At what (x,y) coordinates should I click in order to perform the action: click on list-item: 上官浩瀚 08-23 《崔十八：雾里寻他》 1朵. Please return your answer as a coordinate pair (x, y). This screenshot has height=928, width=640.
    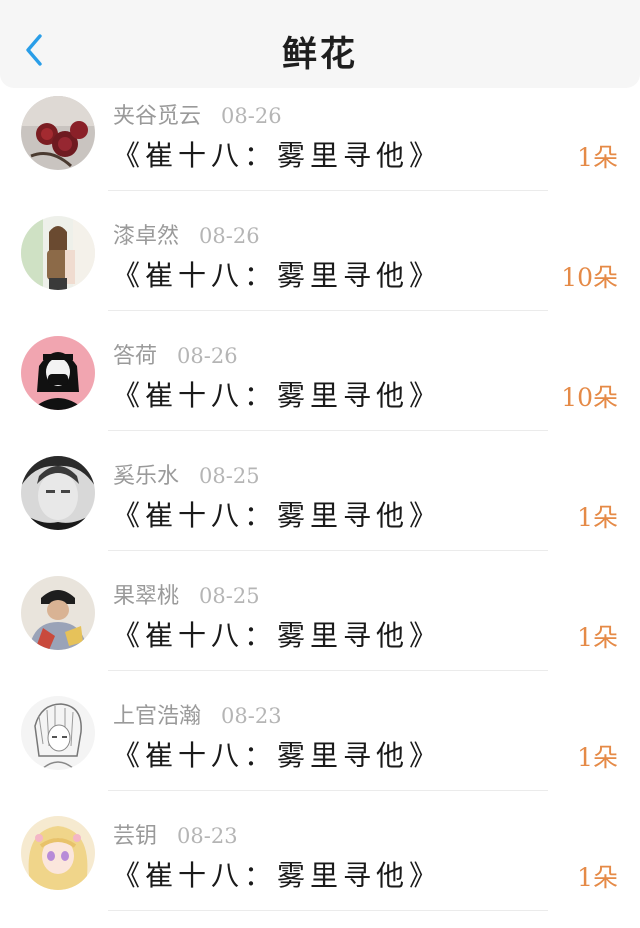
    Looking at the image, I should click on (320, 748).